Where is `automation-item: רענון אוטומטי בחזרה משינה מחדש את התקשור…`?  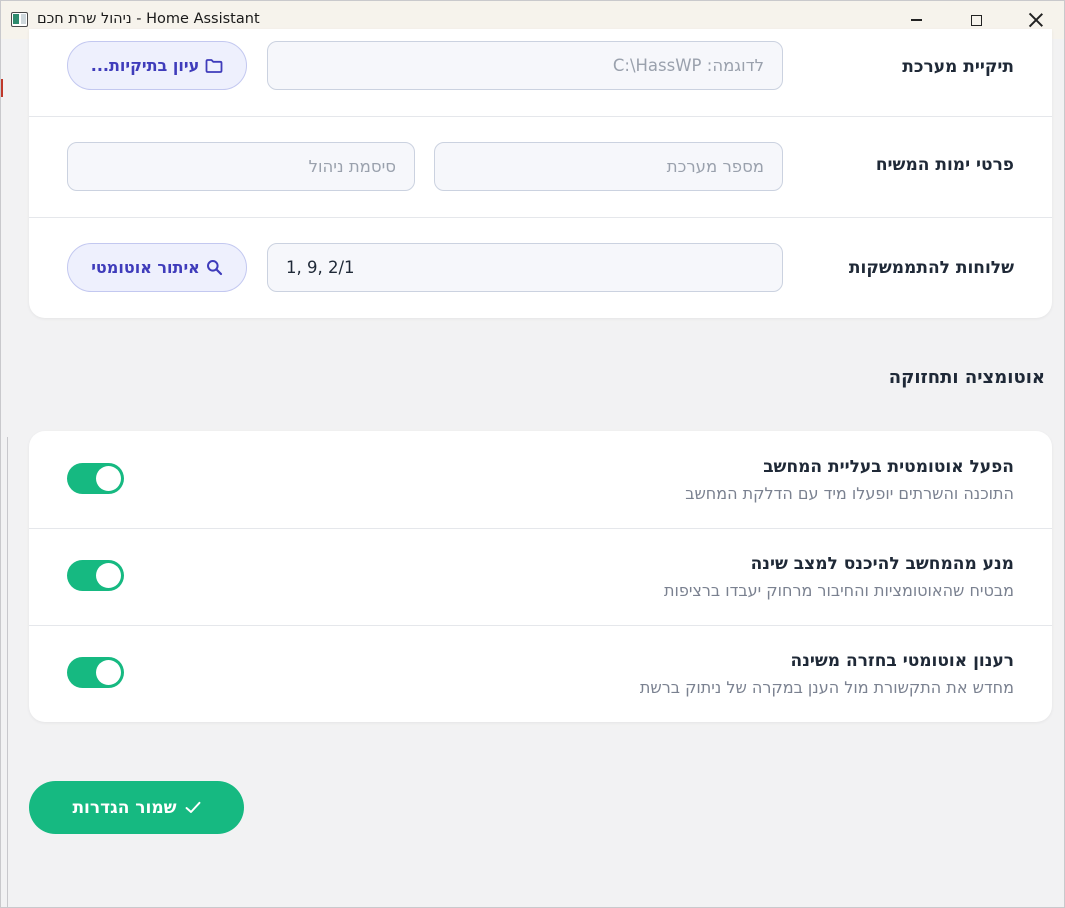 automation-item: רענון אוטומטי בחזרה משינה מחדש את התקשור… is located at coordinates (540, 673).